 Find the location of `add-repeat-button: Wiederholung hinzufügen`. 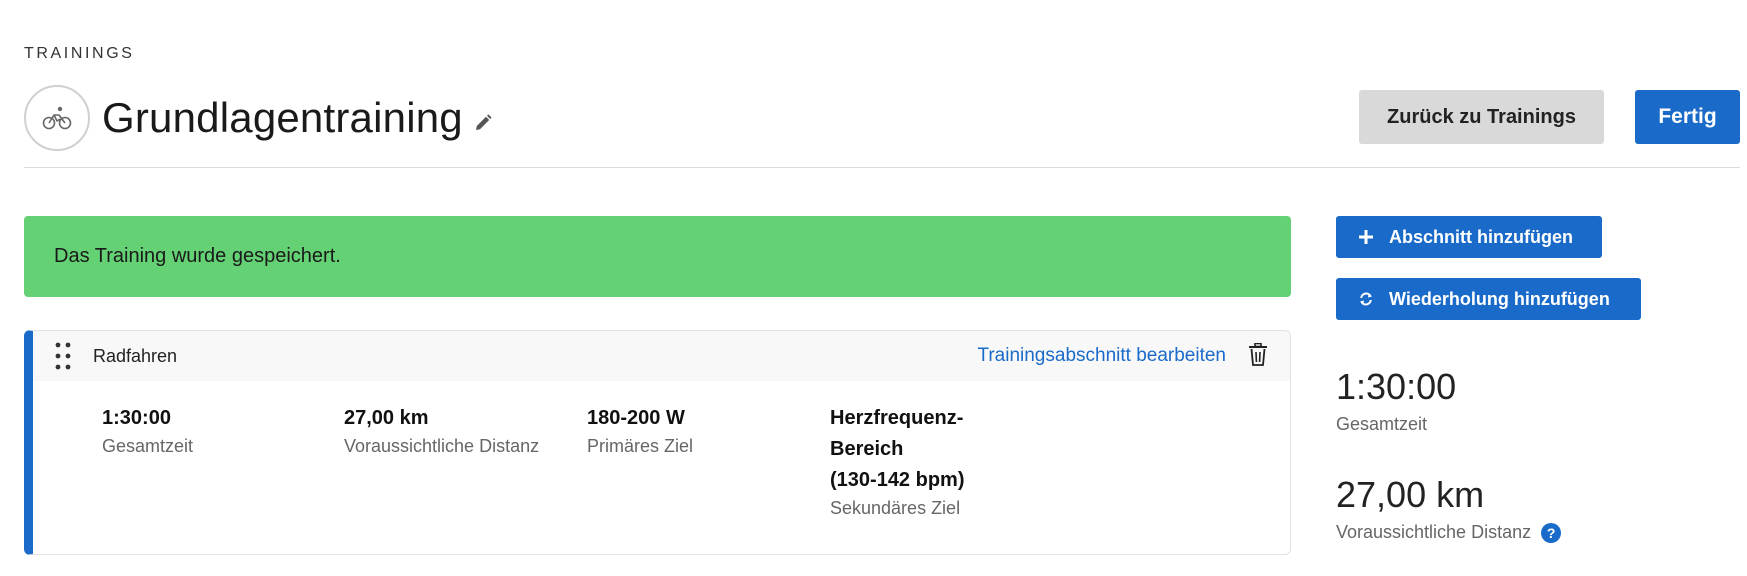

add-repeat-button: Wiederholung hinzufügen is located at coordinates (1488, 299).